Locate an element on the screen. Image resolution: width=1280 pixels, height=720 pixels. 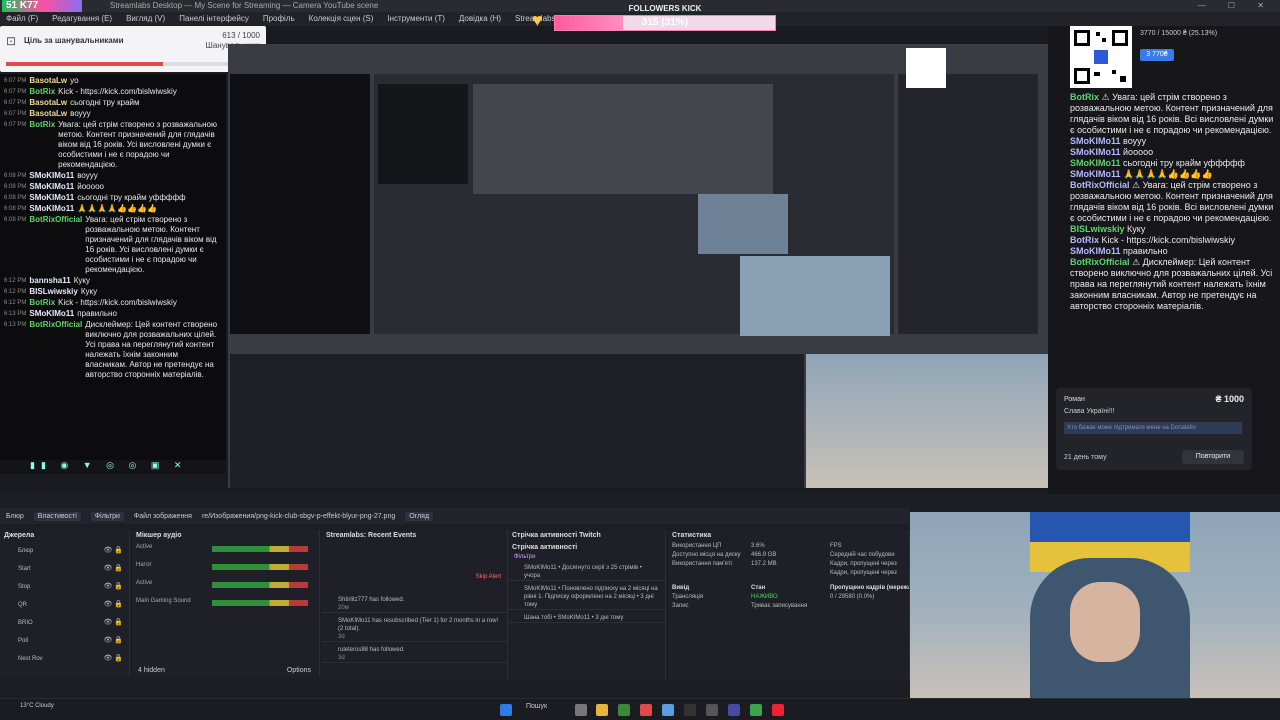
menu-item: Панелі інтерфейсу is located at coordinates (214, 19).